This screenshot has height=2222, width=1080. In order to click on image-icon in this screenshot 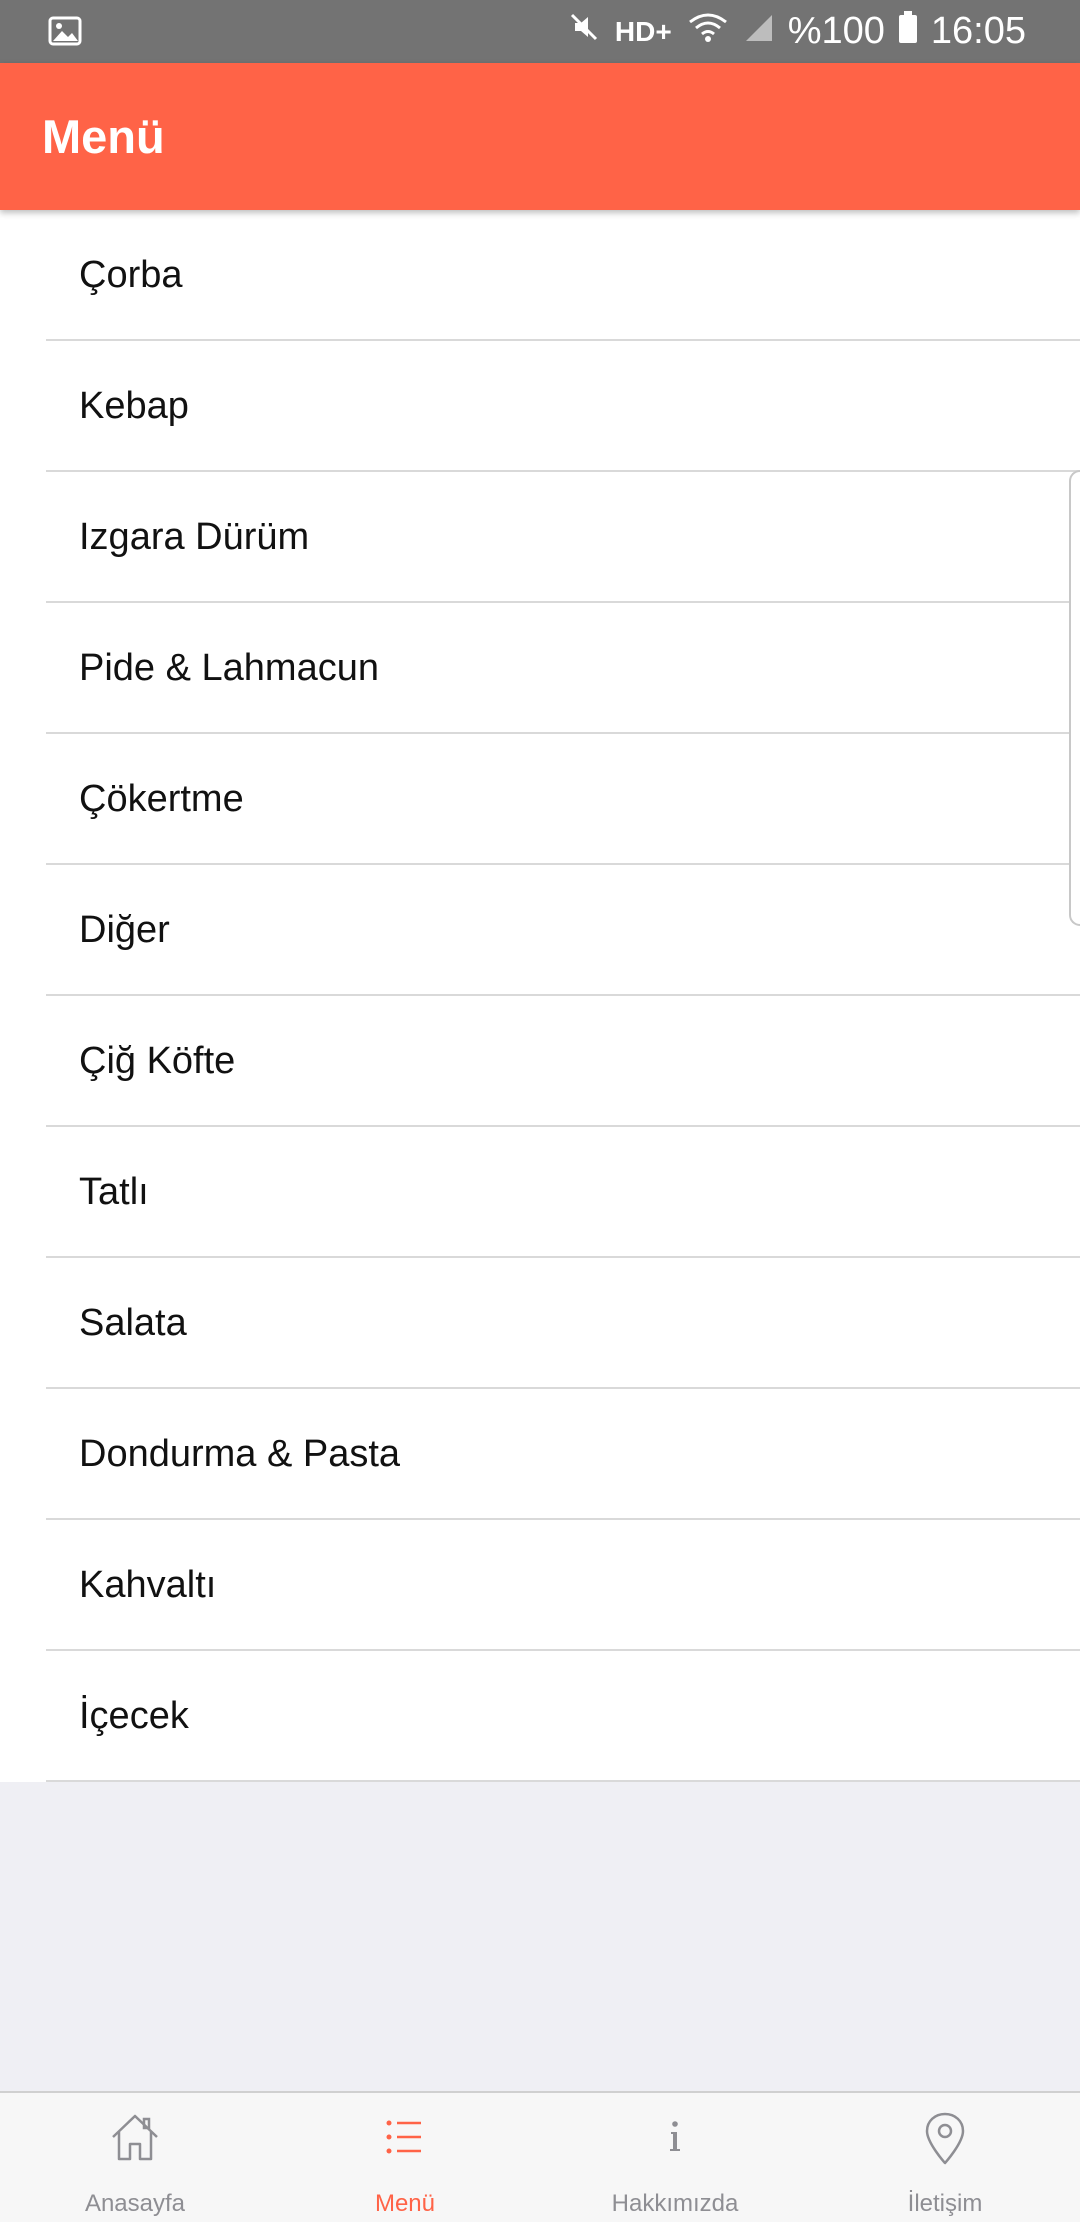, I will do `click(65, 33)`.